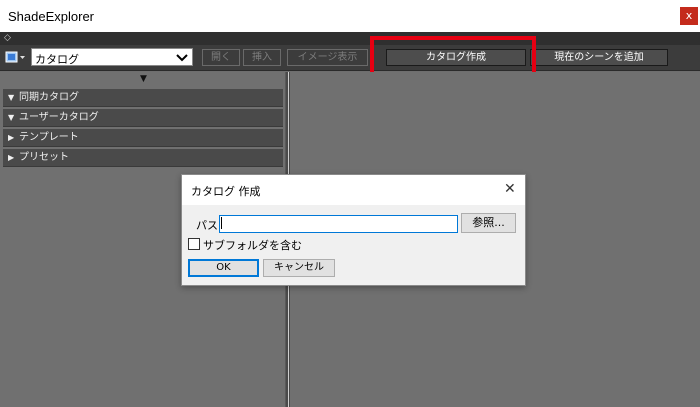  Describe the element at coordinates (143, 98) in the screenshot. I see `tree-item-sync-catalog: ▼ 同期カタログ` at that location.